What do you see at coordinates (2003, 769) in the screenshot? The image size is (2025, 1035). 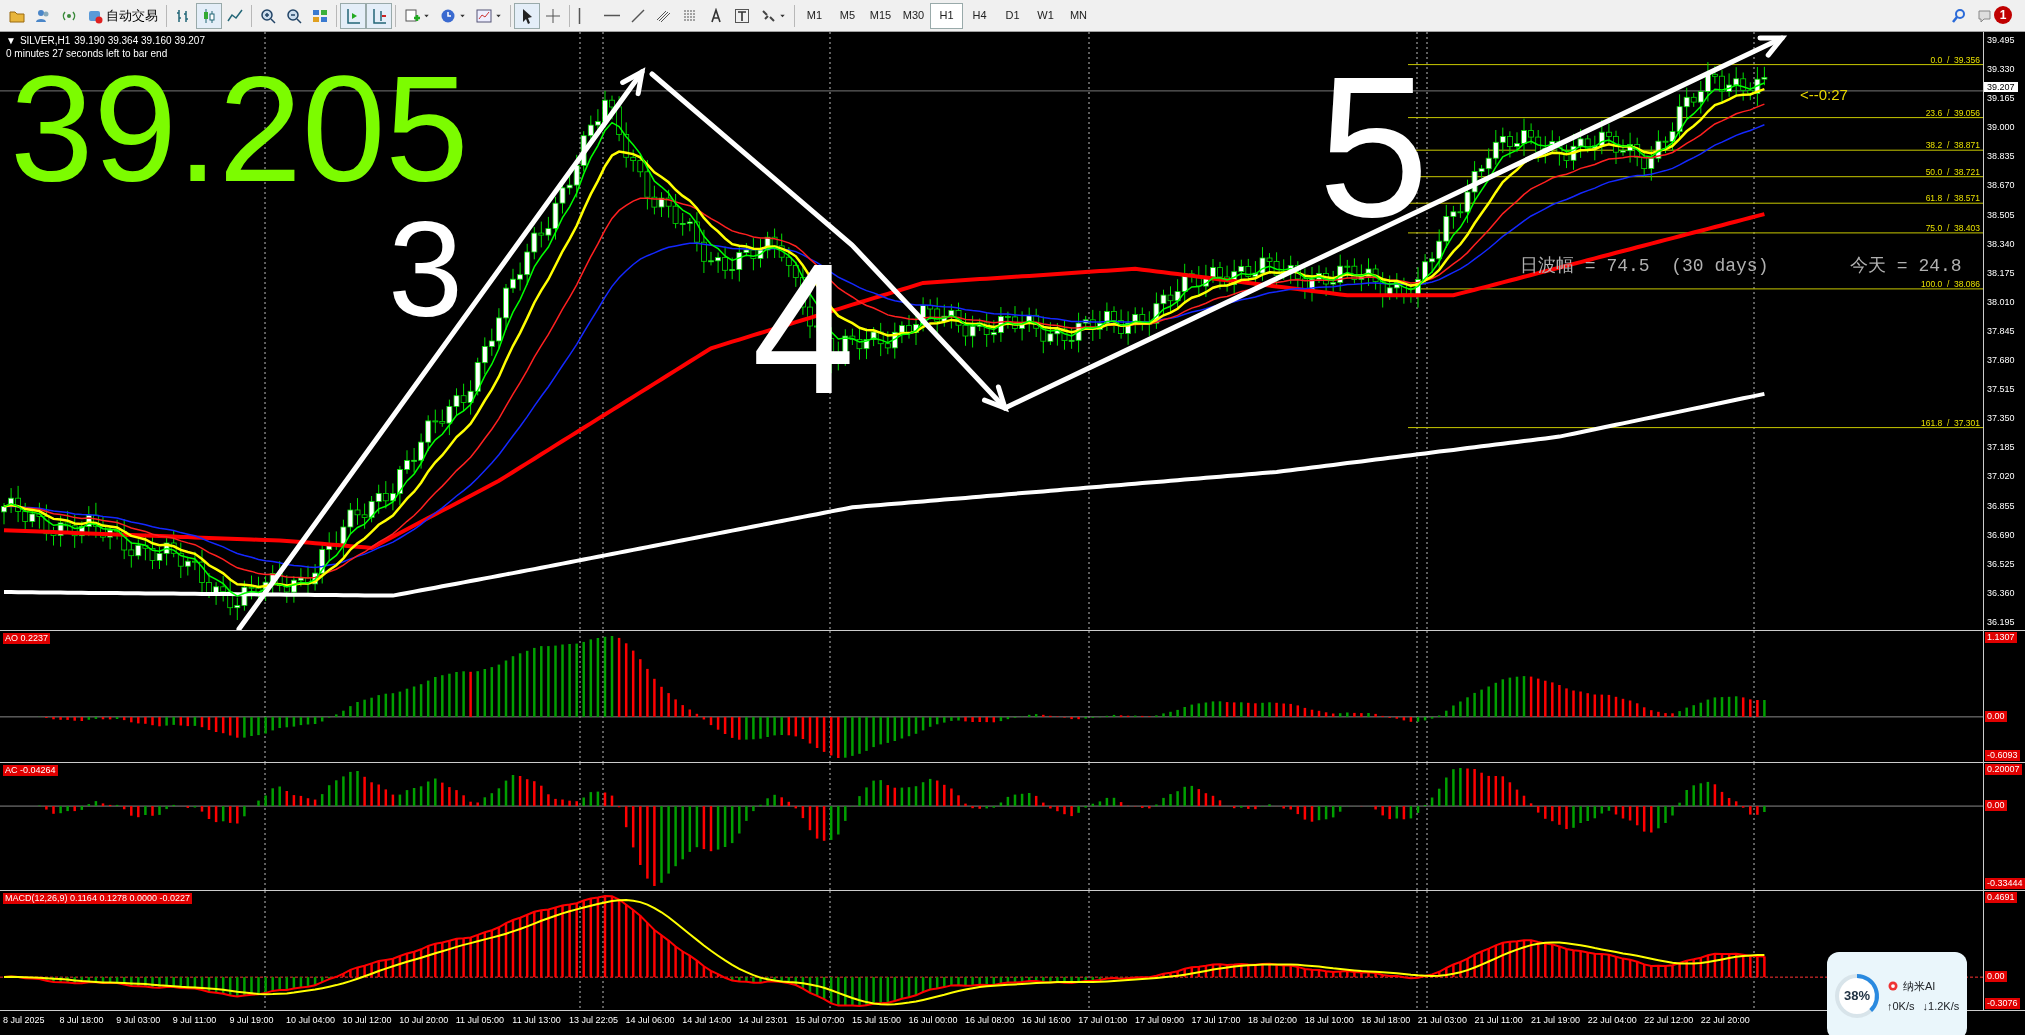 I see `axis-label: 0.20007` at bounding box center [2003, 769].